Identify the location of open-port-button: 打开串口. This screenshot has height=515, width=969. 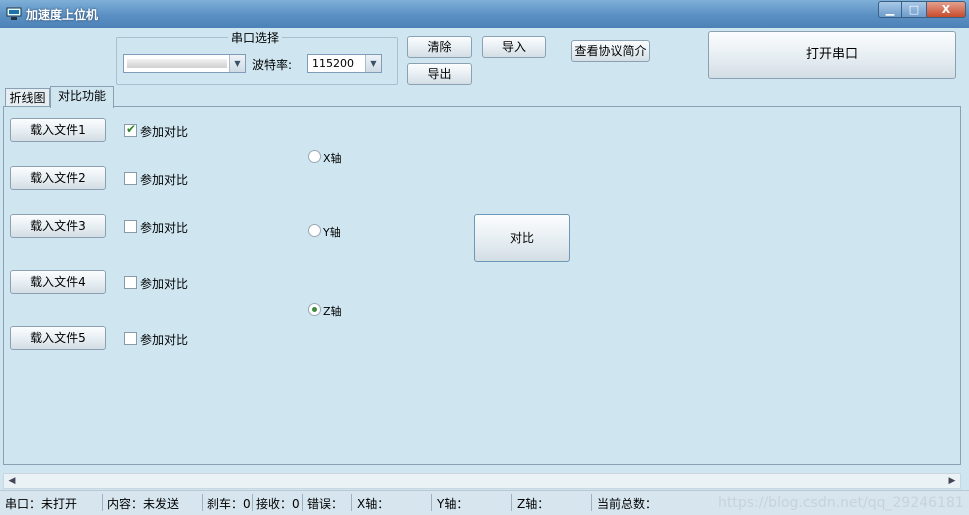
(832, 55).